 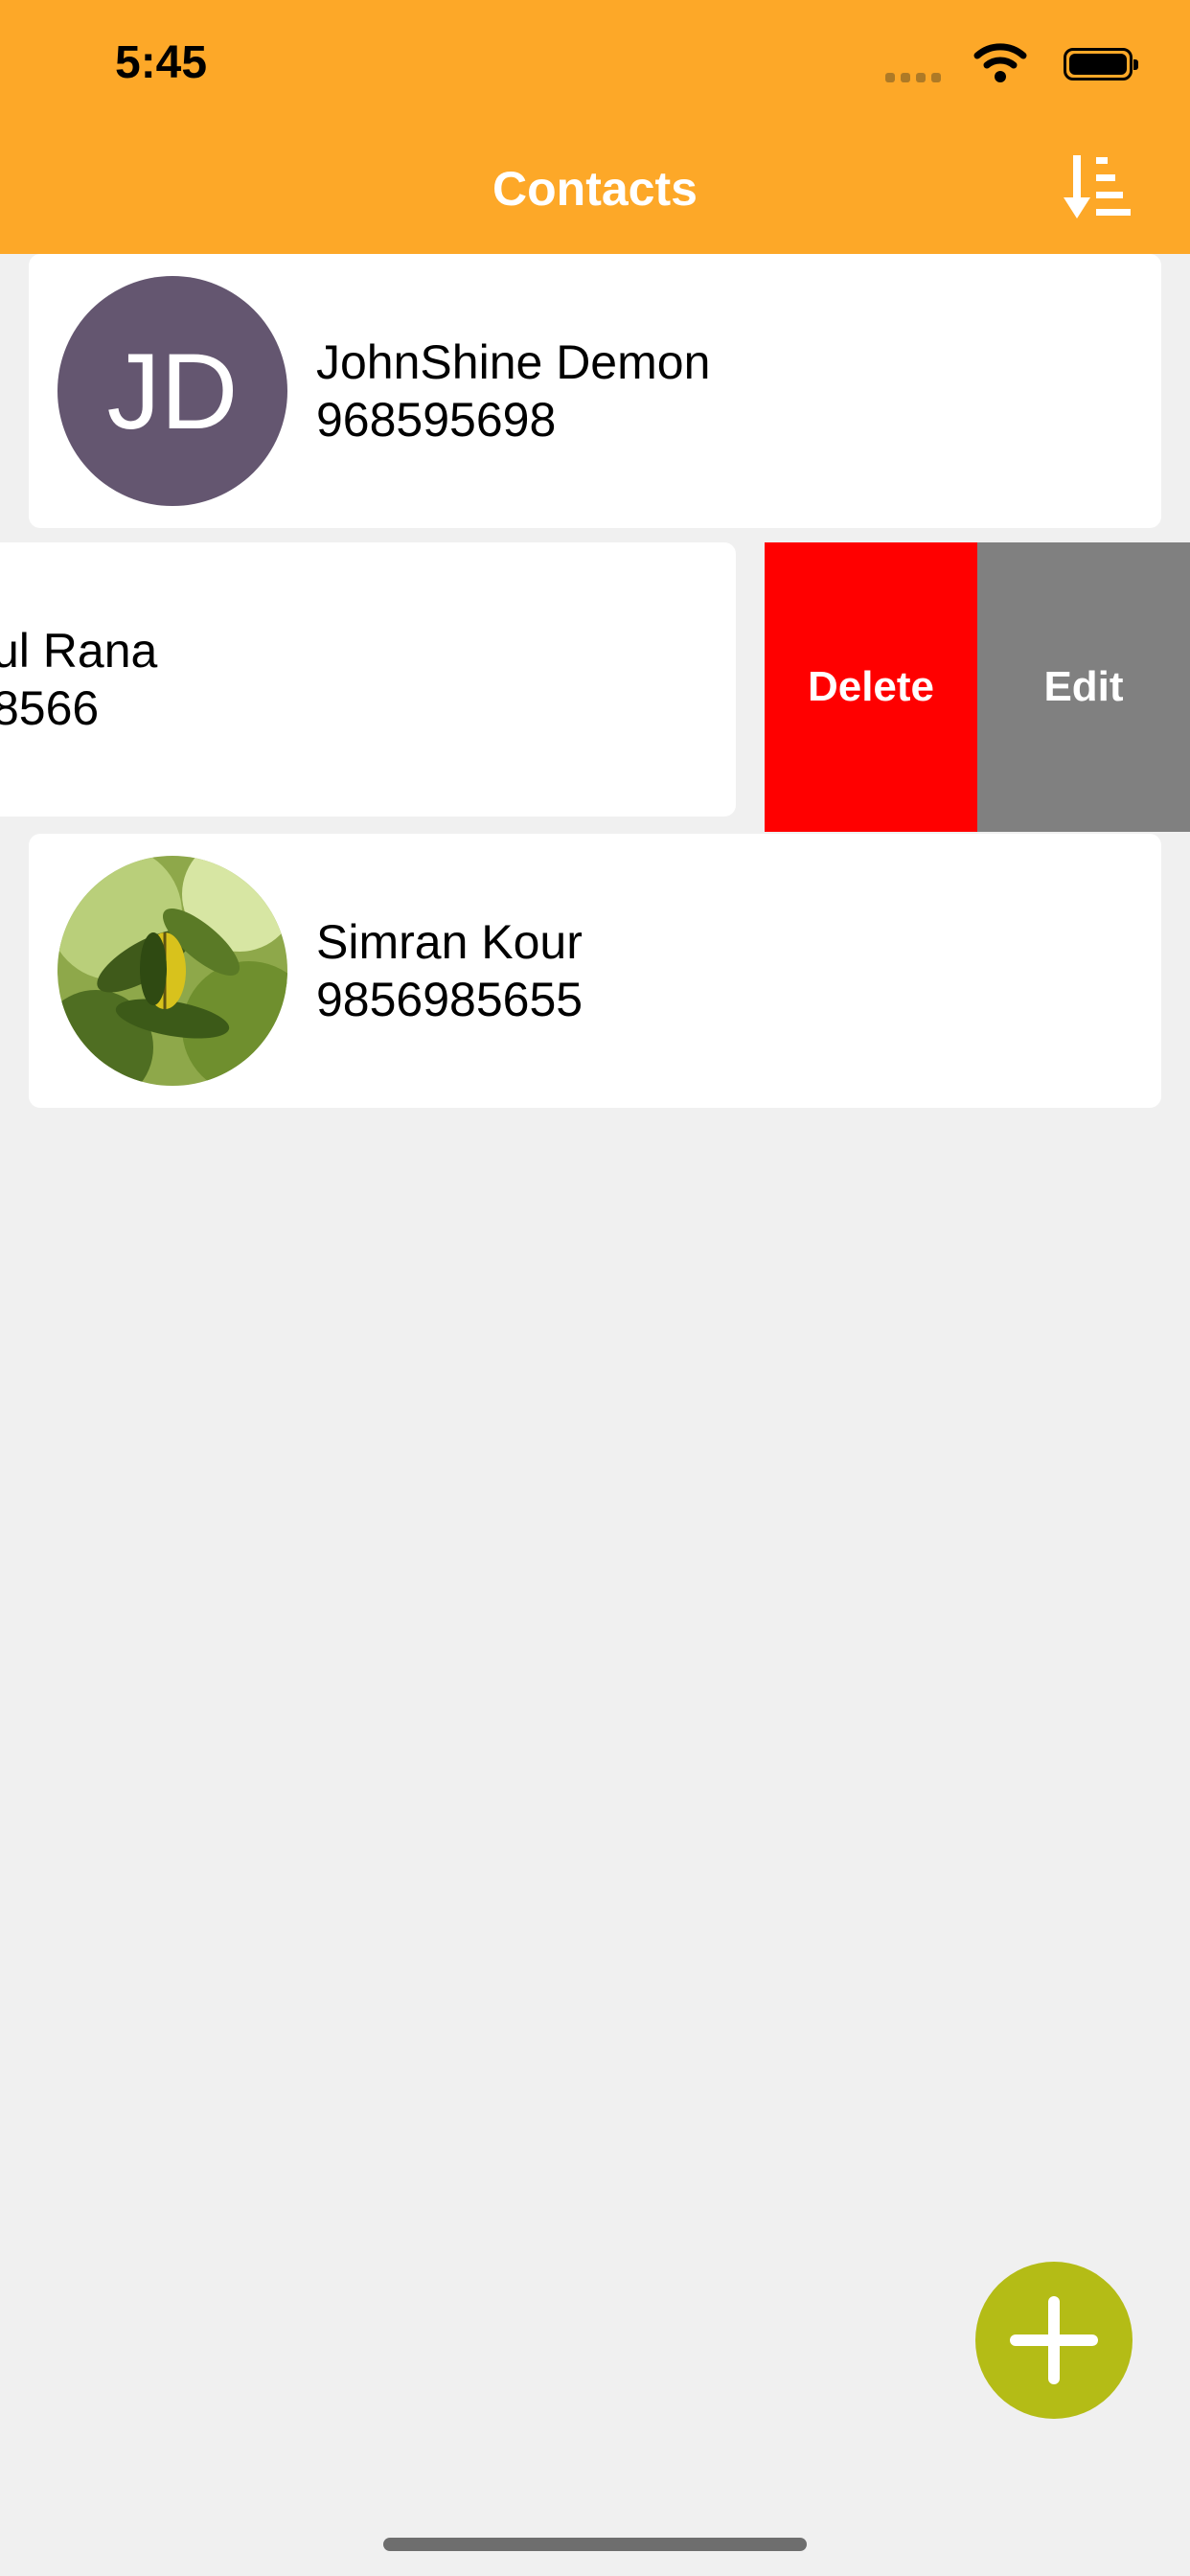 What do you see at coordinates (450, 942) in the screenshot?
I see `contact-name: Simran Kour` at bounding box center [450, 942].